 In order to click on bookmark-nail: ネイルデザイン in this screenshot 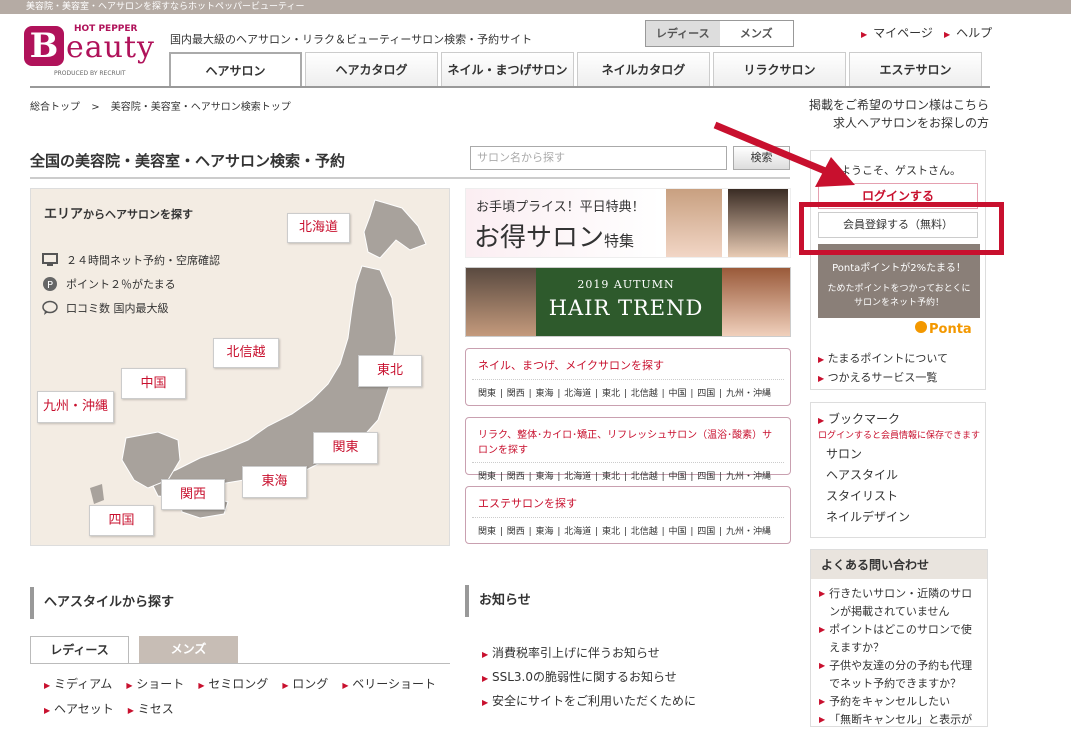, I will do `click(868, 517)`.